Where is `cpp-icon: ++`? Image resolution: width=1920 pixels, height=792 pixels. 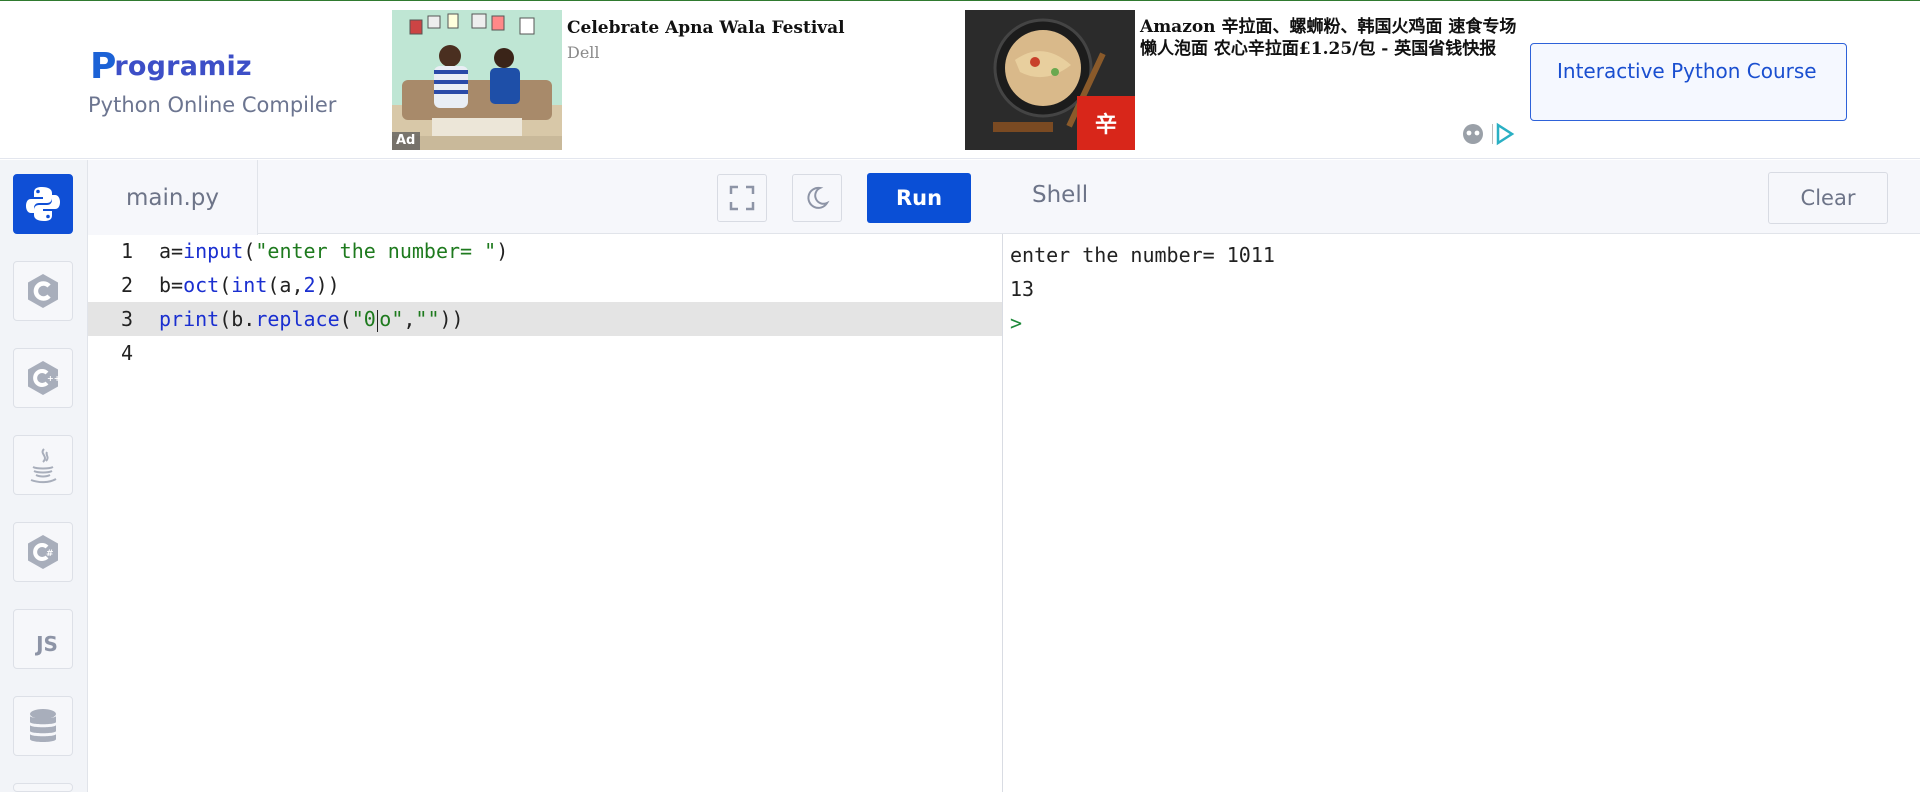
cpp-icon: ++ is located at coordinates (44, 378).